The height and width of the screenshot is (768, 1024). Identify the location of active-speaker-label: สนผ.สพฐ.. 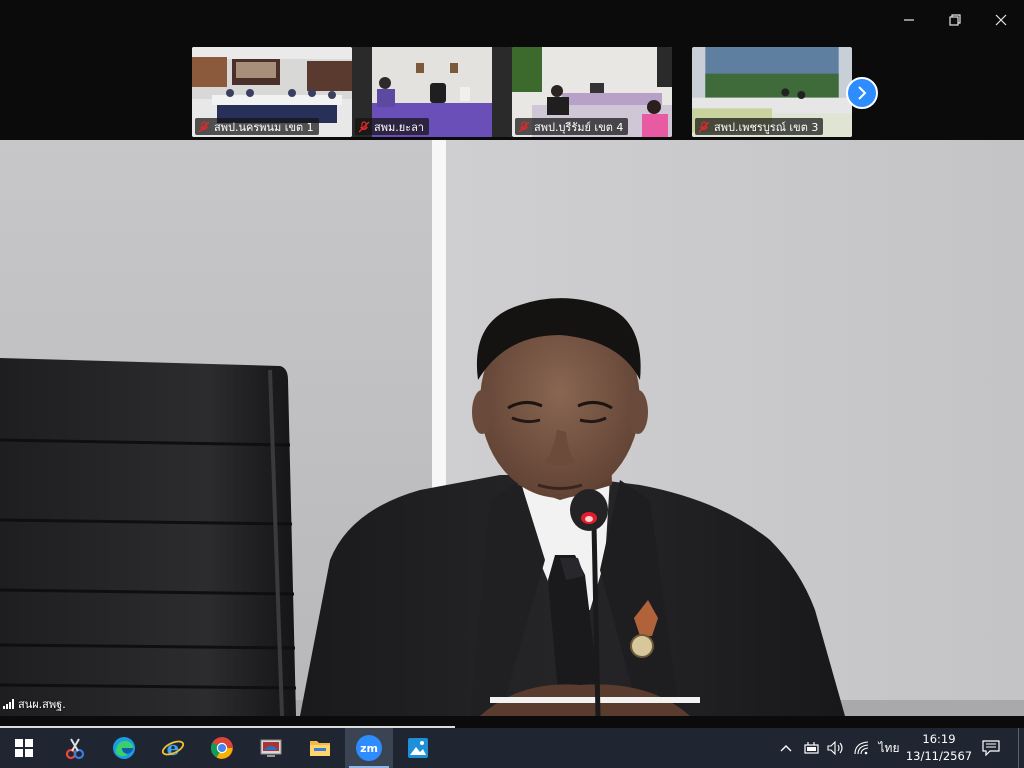
(34, 704).